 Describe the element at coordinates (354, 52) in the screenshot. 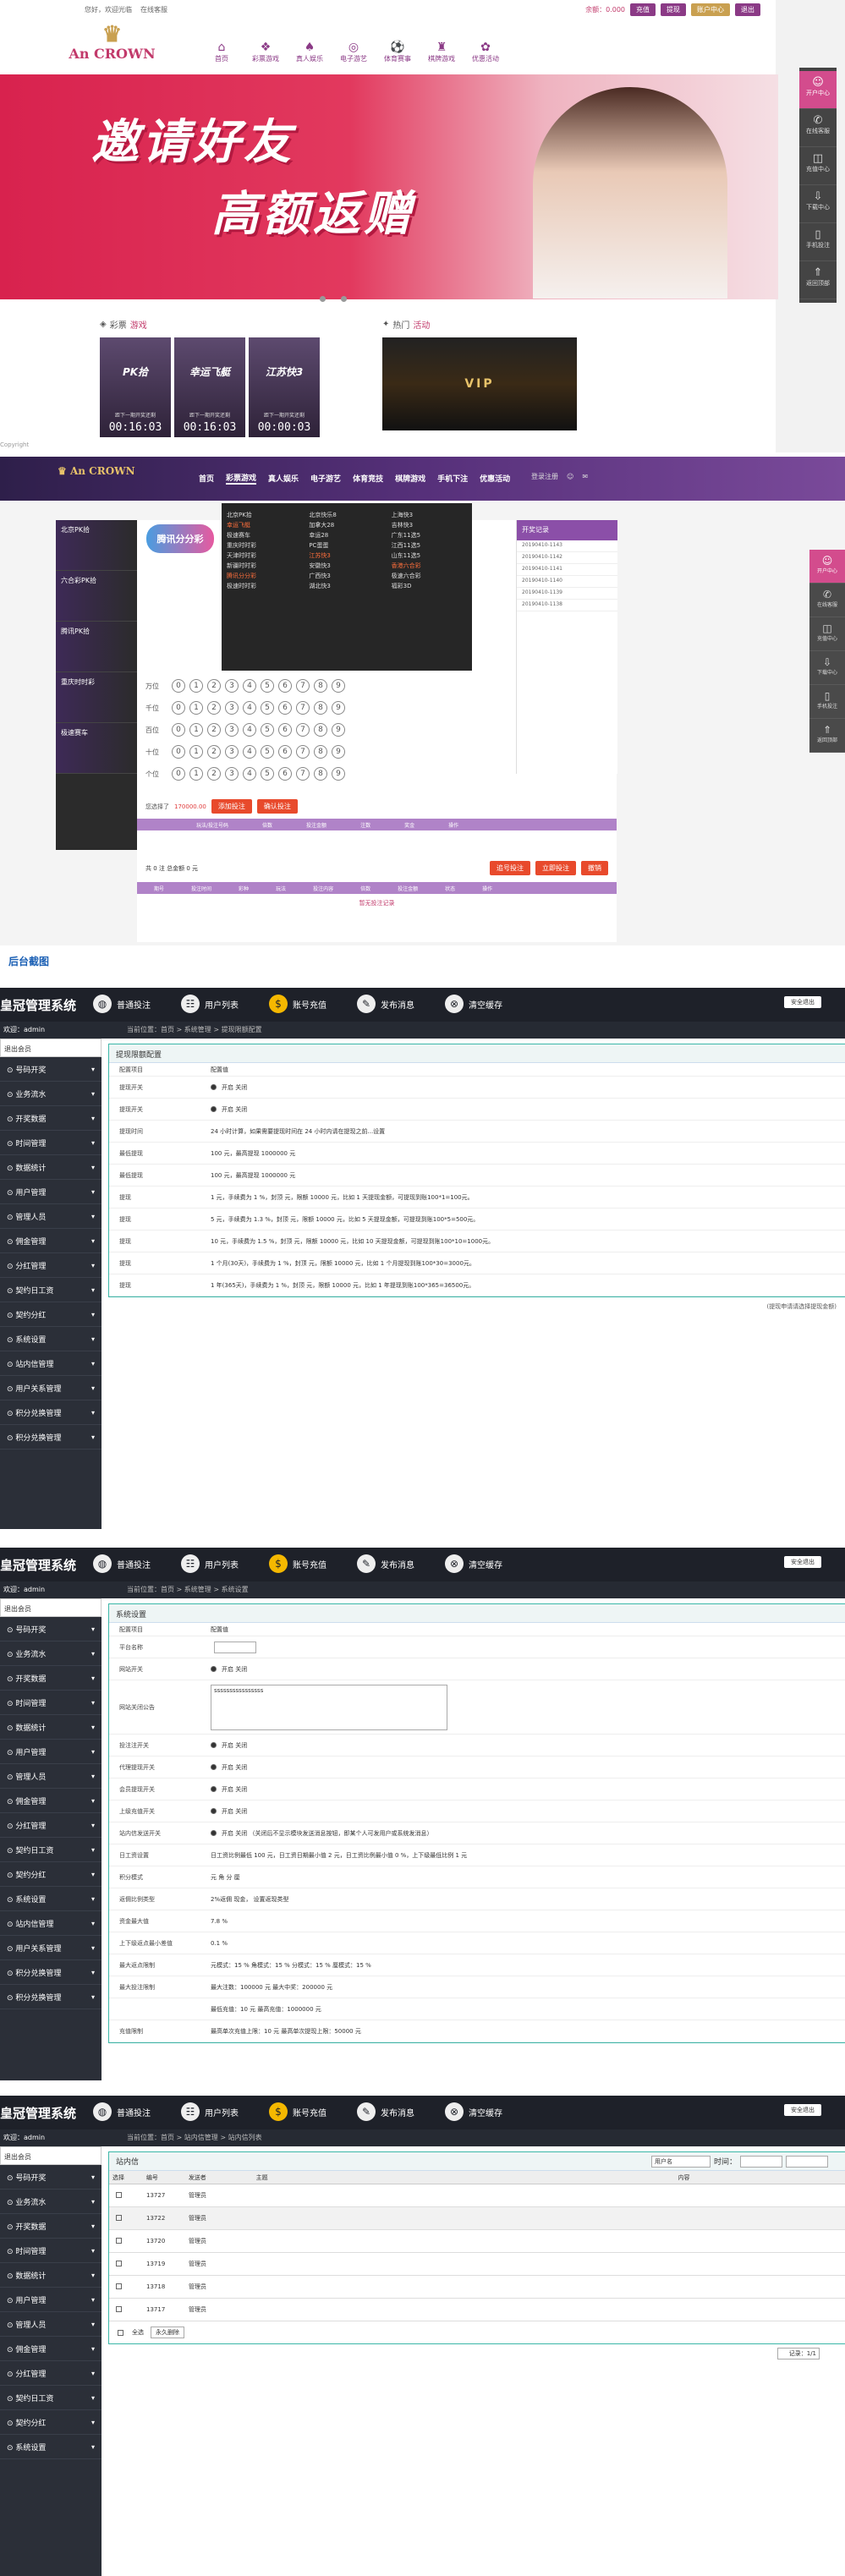

I see `nav-item: ◎ 电子游艺` at that location.